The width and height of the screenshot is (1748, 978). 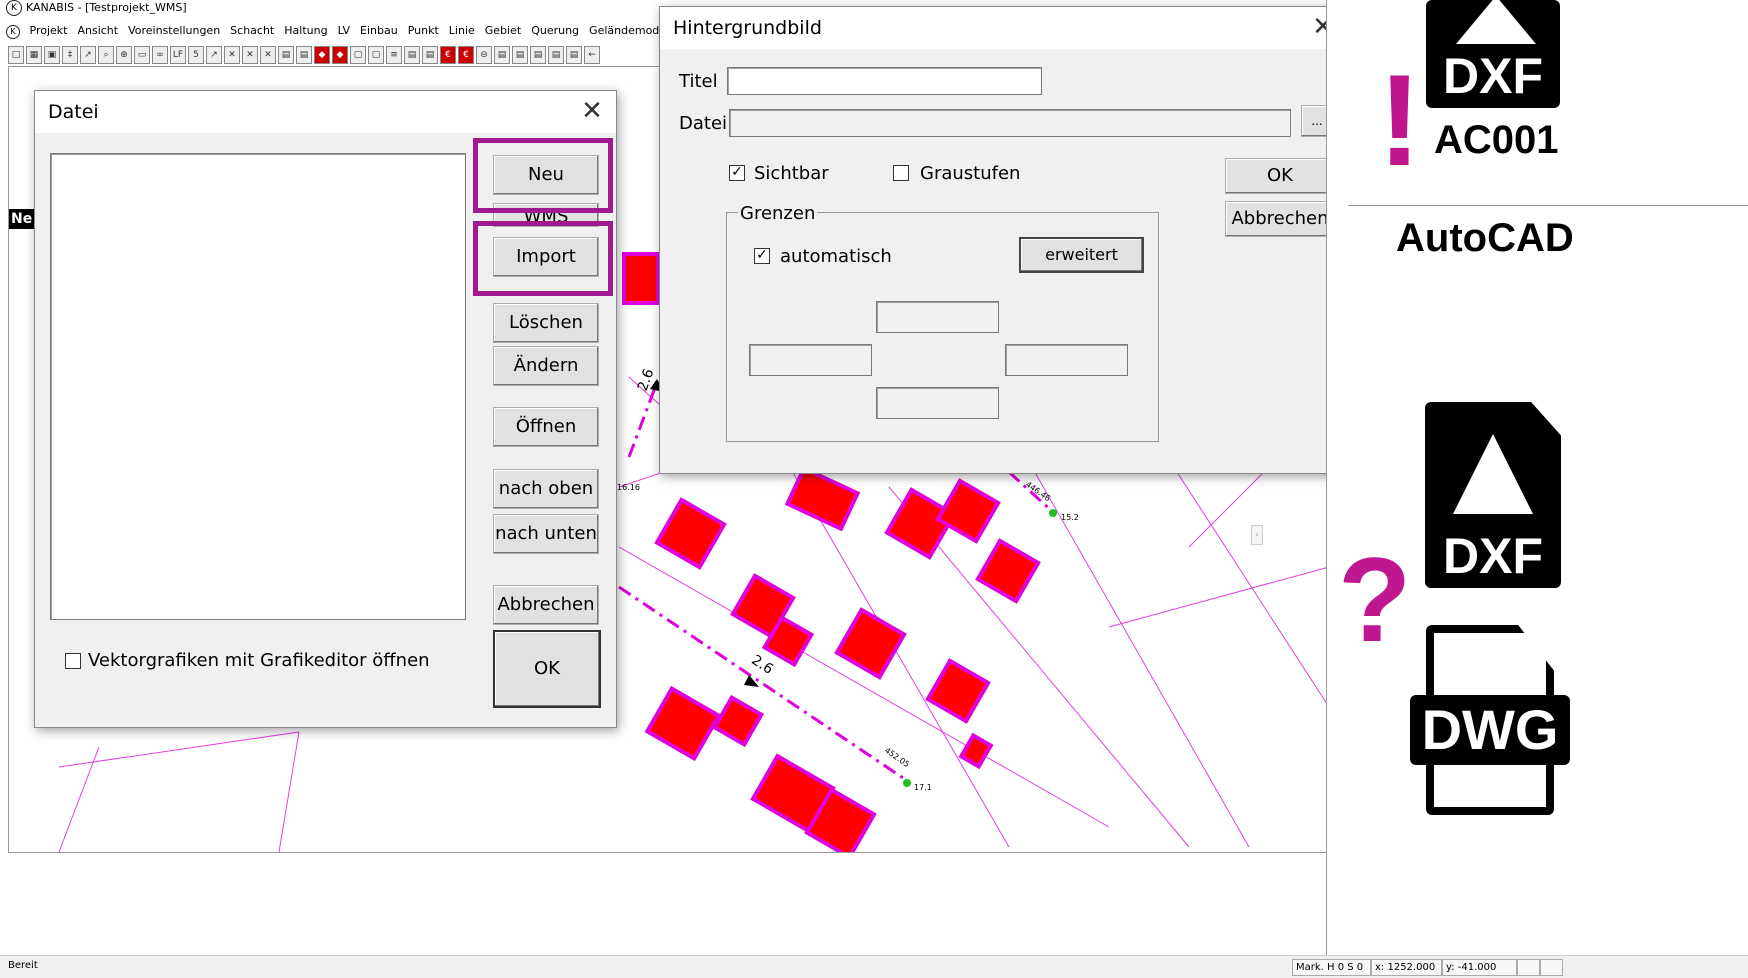 What do you see at coordinates (124, 55) in the screenshot?
I see `toolbar-button-icon: ⊕` at bounding box center [124, 55].